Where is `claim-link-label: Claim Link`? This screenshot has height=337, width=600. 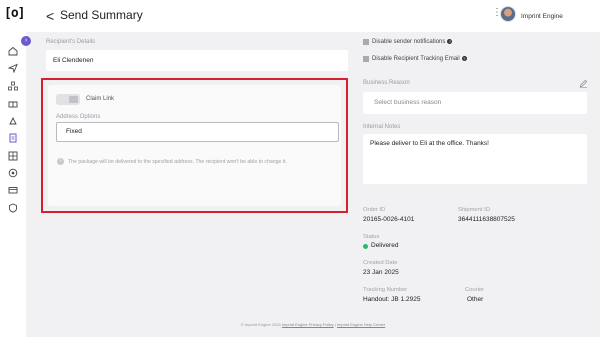
claim-link-label: Claim Link is located at coordinates (100, 99).